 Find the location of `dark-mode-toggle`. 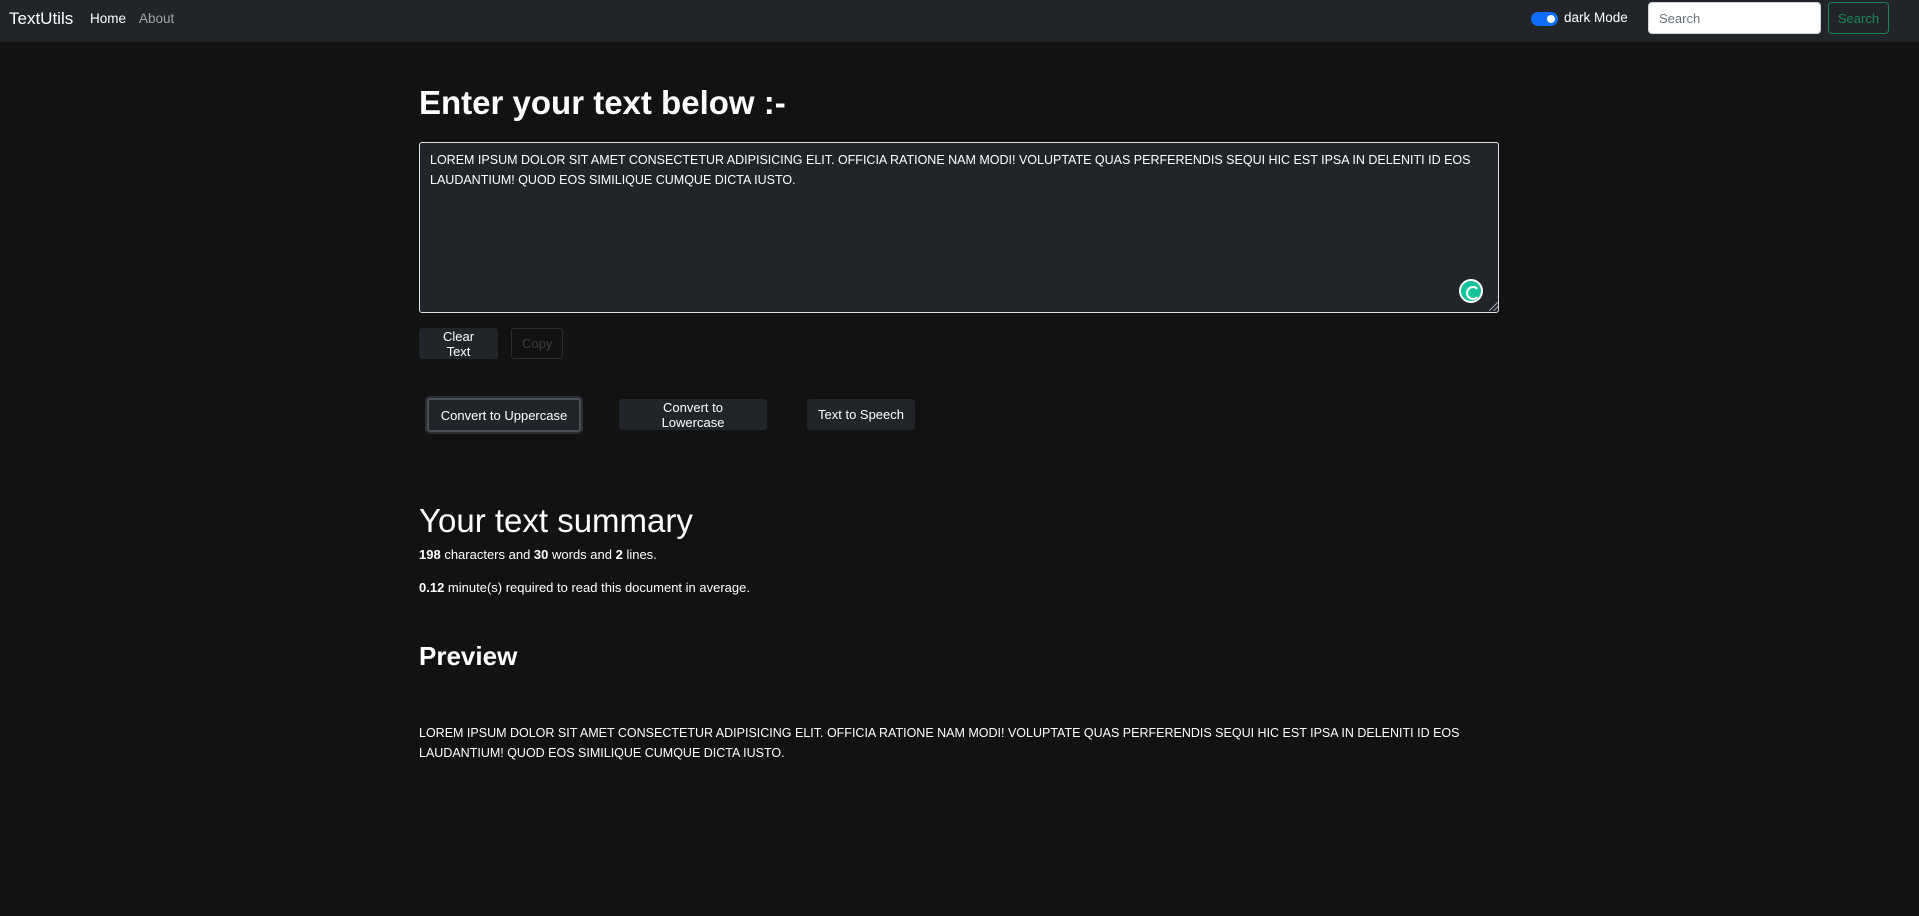

dark-mode-toggle is located at coordinates (1544, 19).